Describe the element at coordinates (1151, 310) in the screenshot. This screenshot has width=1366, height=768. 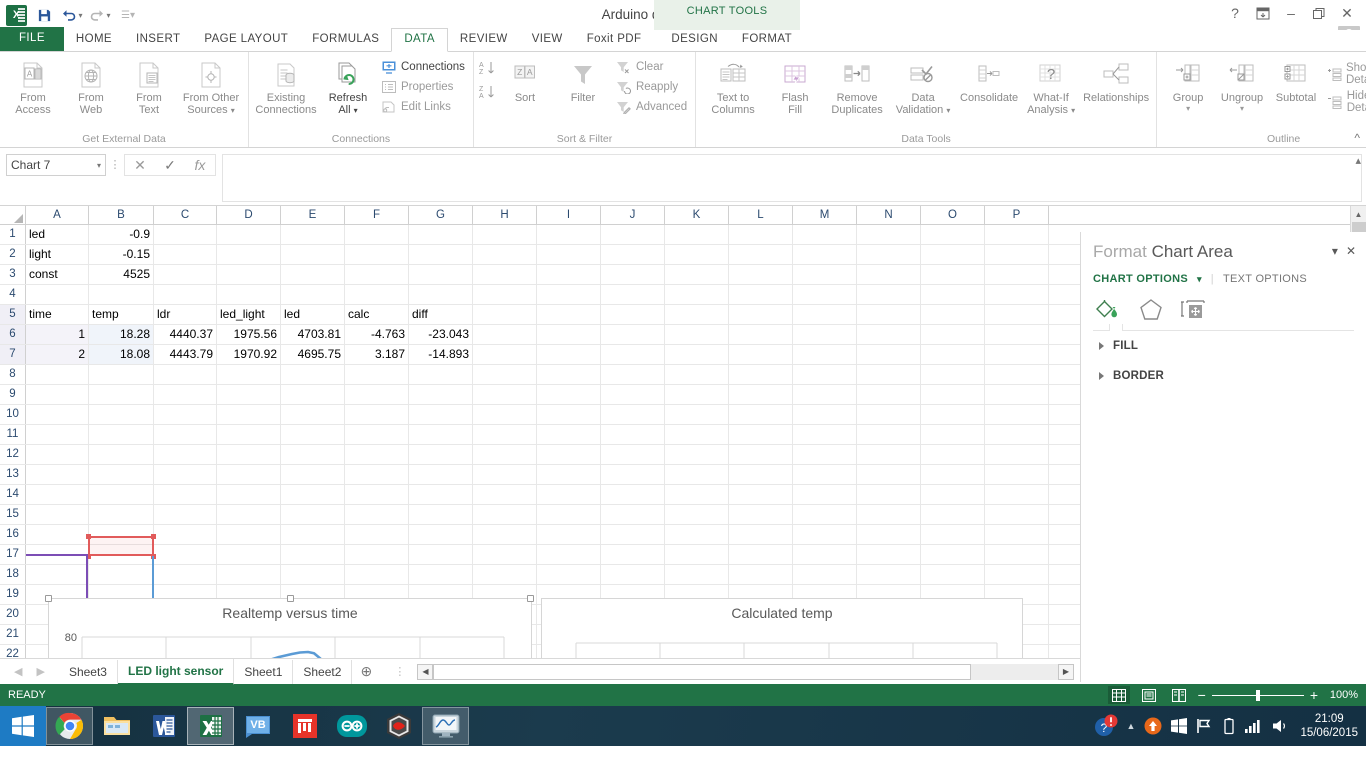
I see `effects-pentagon-icon` at that location.